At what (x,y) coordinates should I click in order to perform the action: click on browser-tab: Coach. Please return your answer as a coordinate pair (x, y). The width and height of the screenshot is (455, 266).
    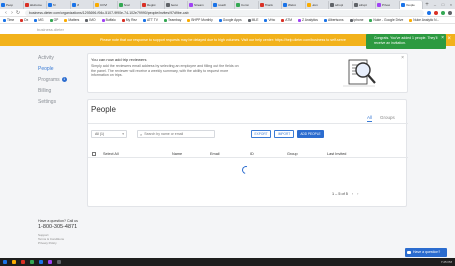
    Looking at the image, I should click on (223, 5).